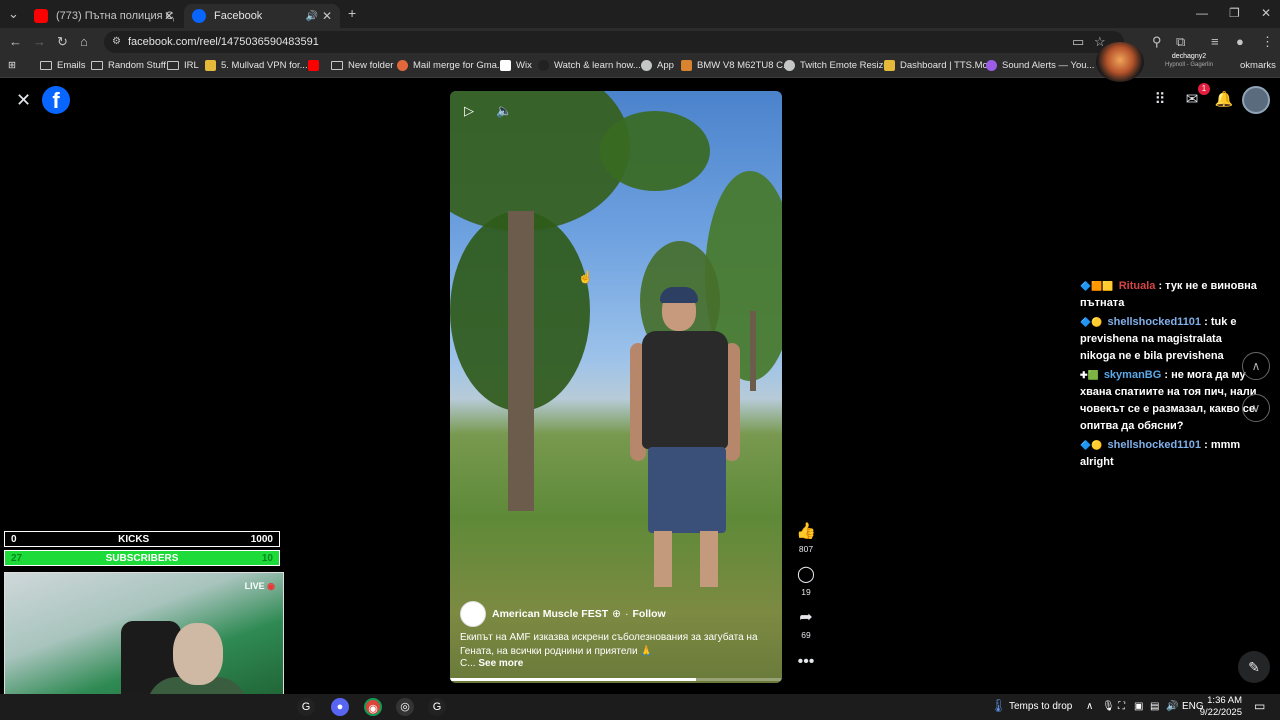 The height and width of the screenshot is (720, 1280). I want to click on bookmark-app: App, so click(657, 65).